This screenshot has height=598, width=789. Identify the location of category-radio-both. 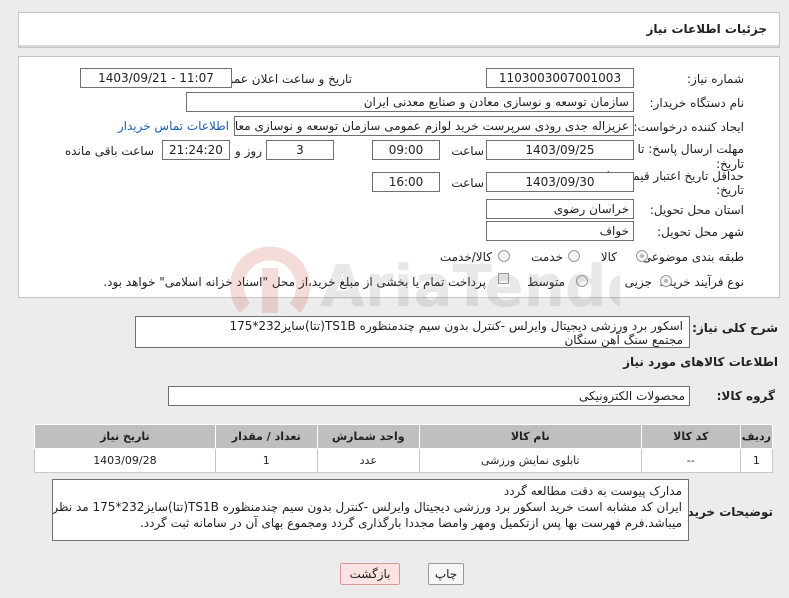
(504, 256).